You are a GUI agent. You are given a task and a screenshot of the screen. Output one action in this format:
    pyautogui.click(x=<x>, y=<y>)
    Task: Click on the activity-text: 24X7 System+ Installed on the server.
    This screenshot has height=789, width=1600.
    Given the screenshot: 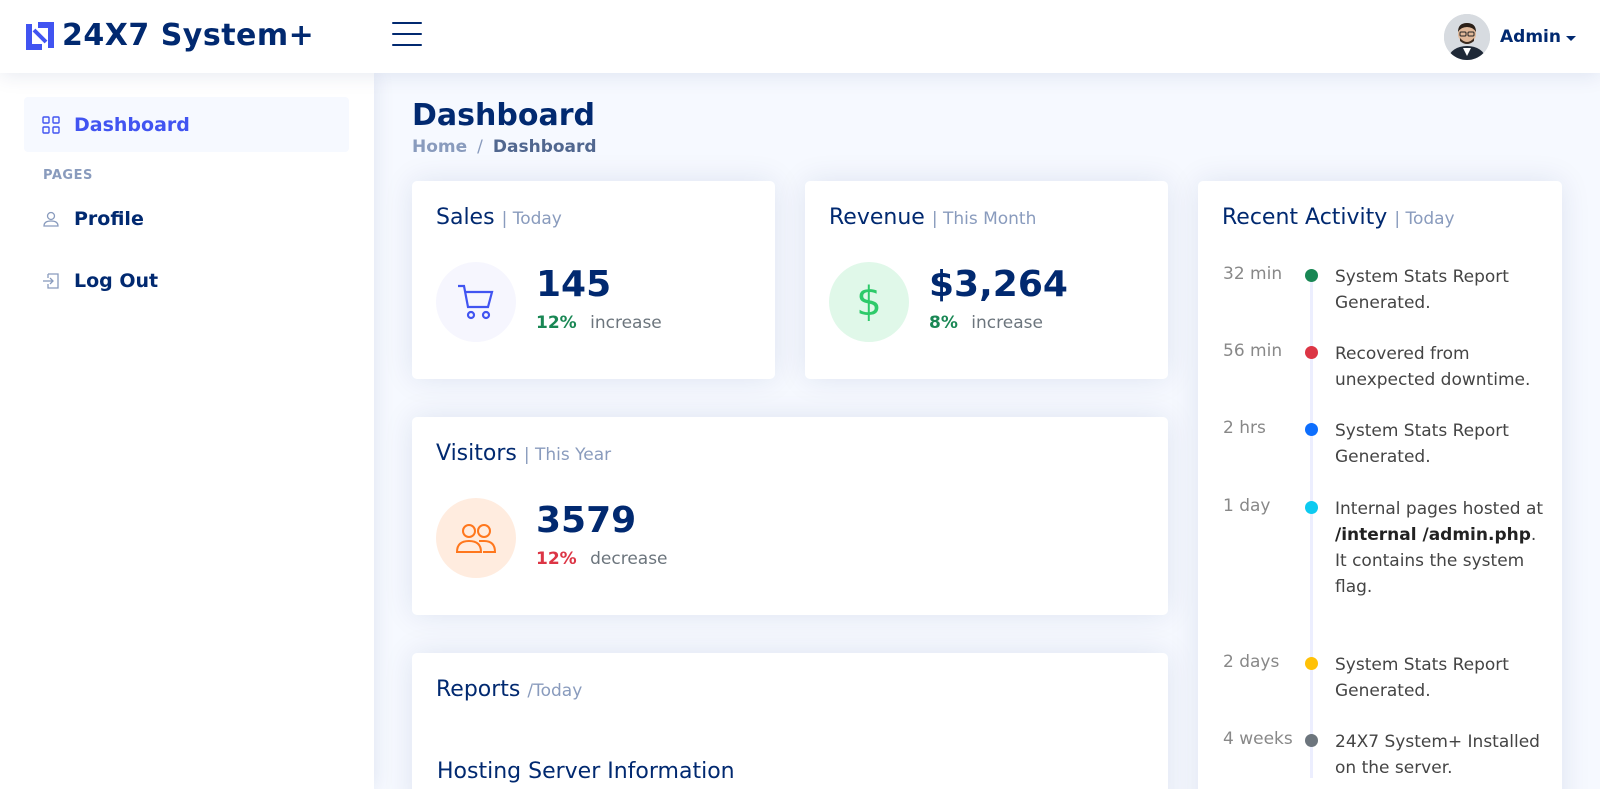 What is the action you would take?
    pyautogui.click(x=1437, y=755)
    